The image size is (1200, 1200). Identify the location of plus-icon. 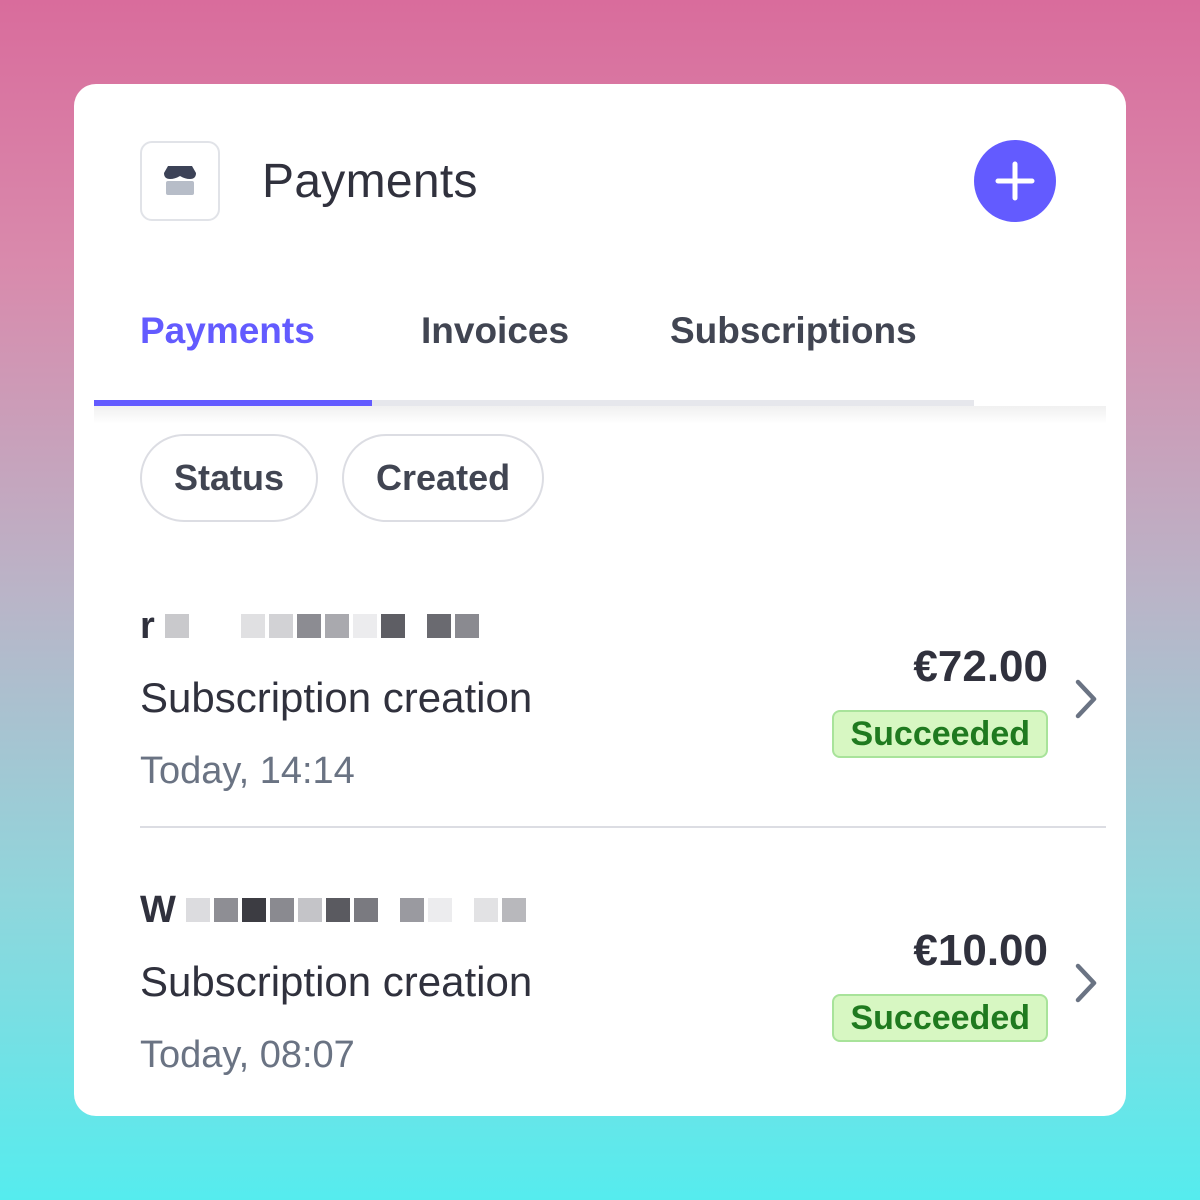
(1015, 181).